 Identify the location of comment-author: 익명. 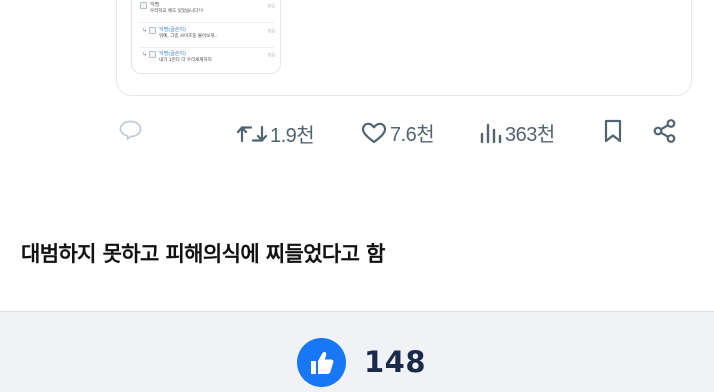
(155, 5).